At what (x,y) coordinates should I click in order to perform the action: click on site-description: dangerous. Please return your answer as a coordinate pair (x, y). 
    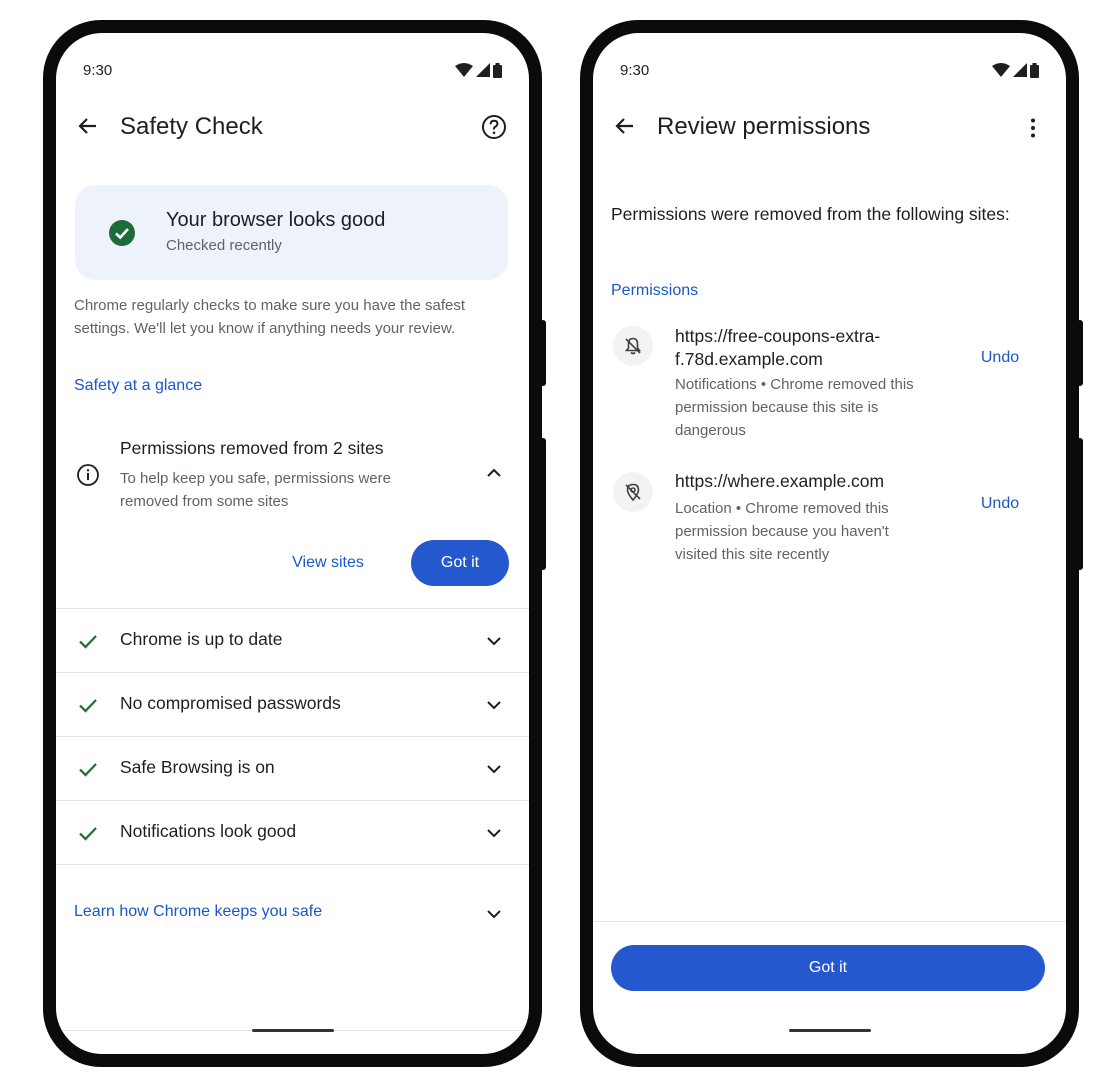
    Looking at the image, I should click on (710, 430).